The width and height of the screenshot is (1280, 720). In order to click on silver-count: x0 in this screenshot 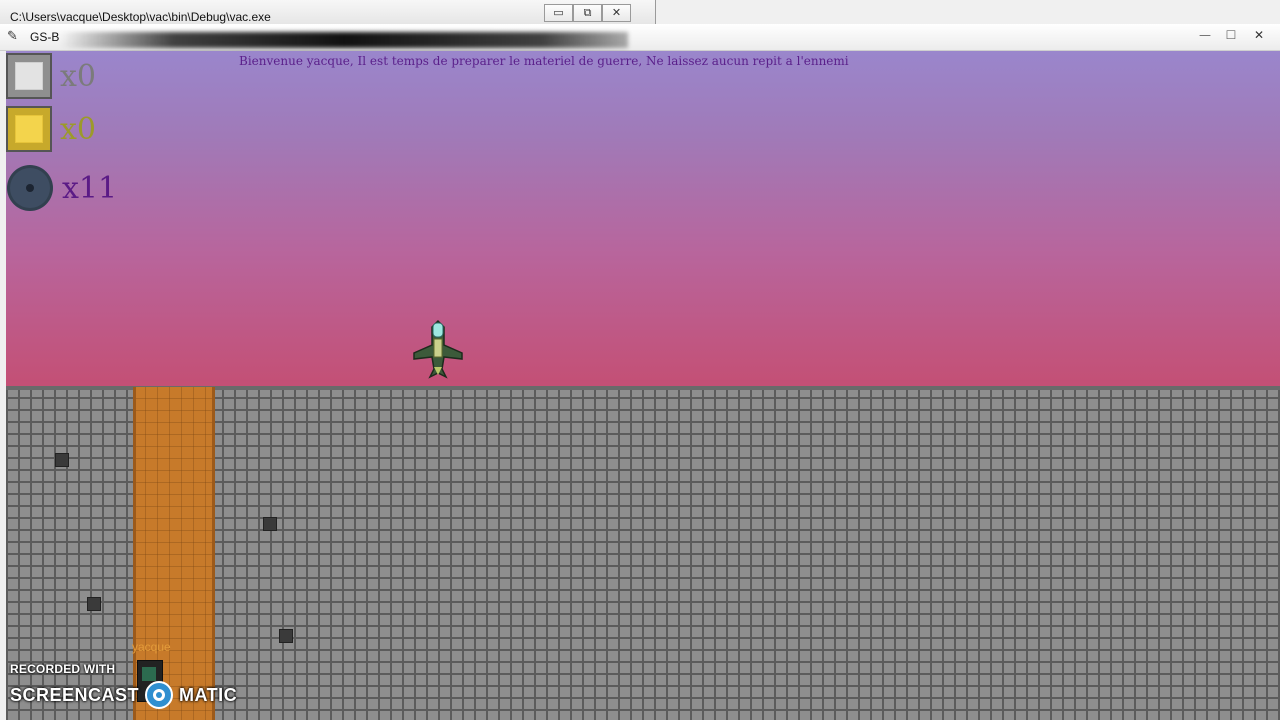, I will do `click(78, 76)`.